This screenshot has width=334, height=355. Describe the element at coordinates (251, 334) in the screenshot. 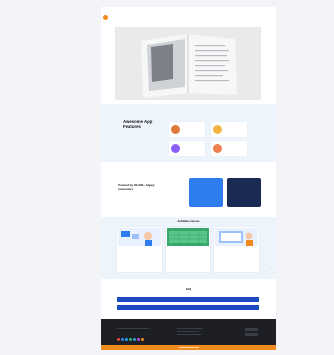

I see `google-play-badge` at that location.